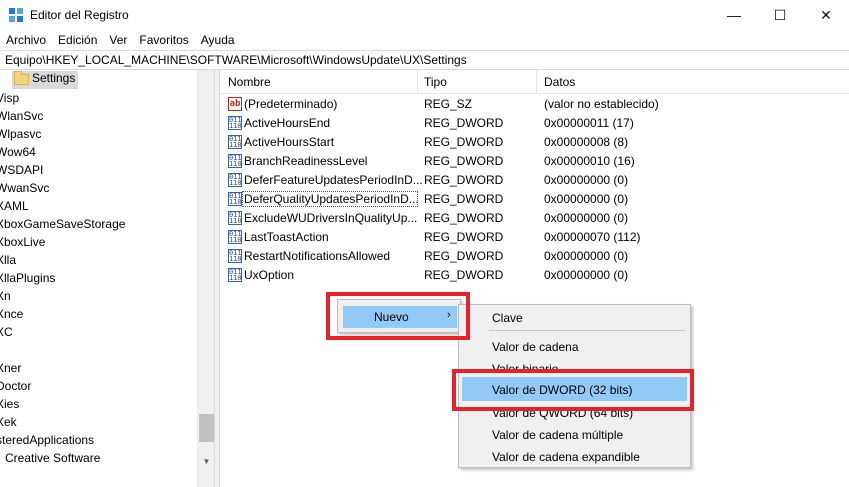 This screenshot has height=487, width=849. Describe the element at coordinates (6, 332) in the screenshot. I see `tree-item: XC` at that location.